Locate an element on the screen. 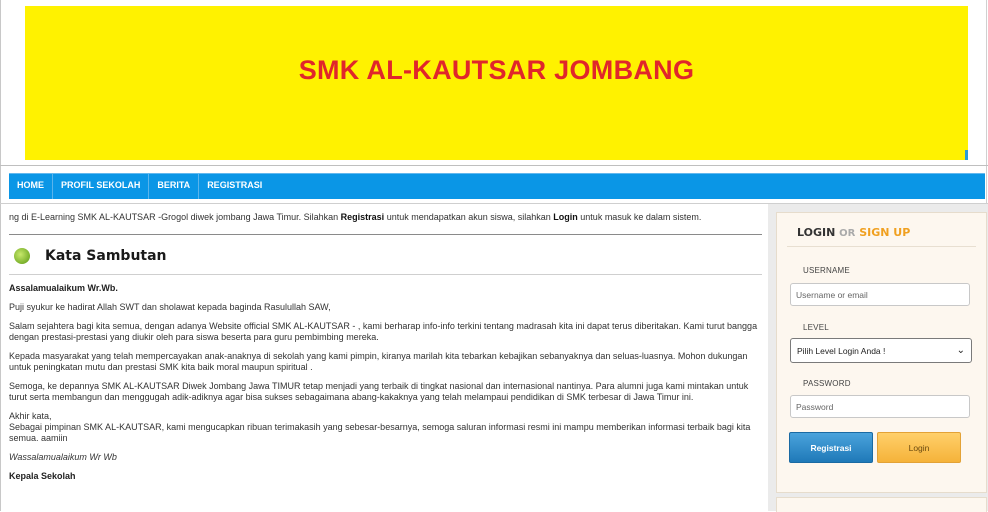  header-divider is located at coordinates (494, 165).